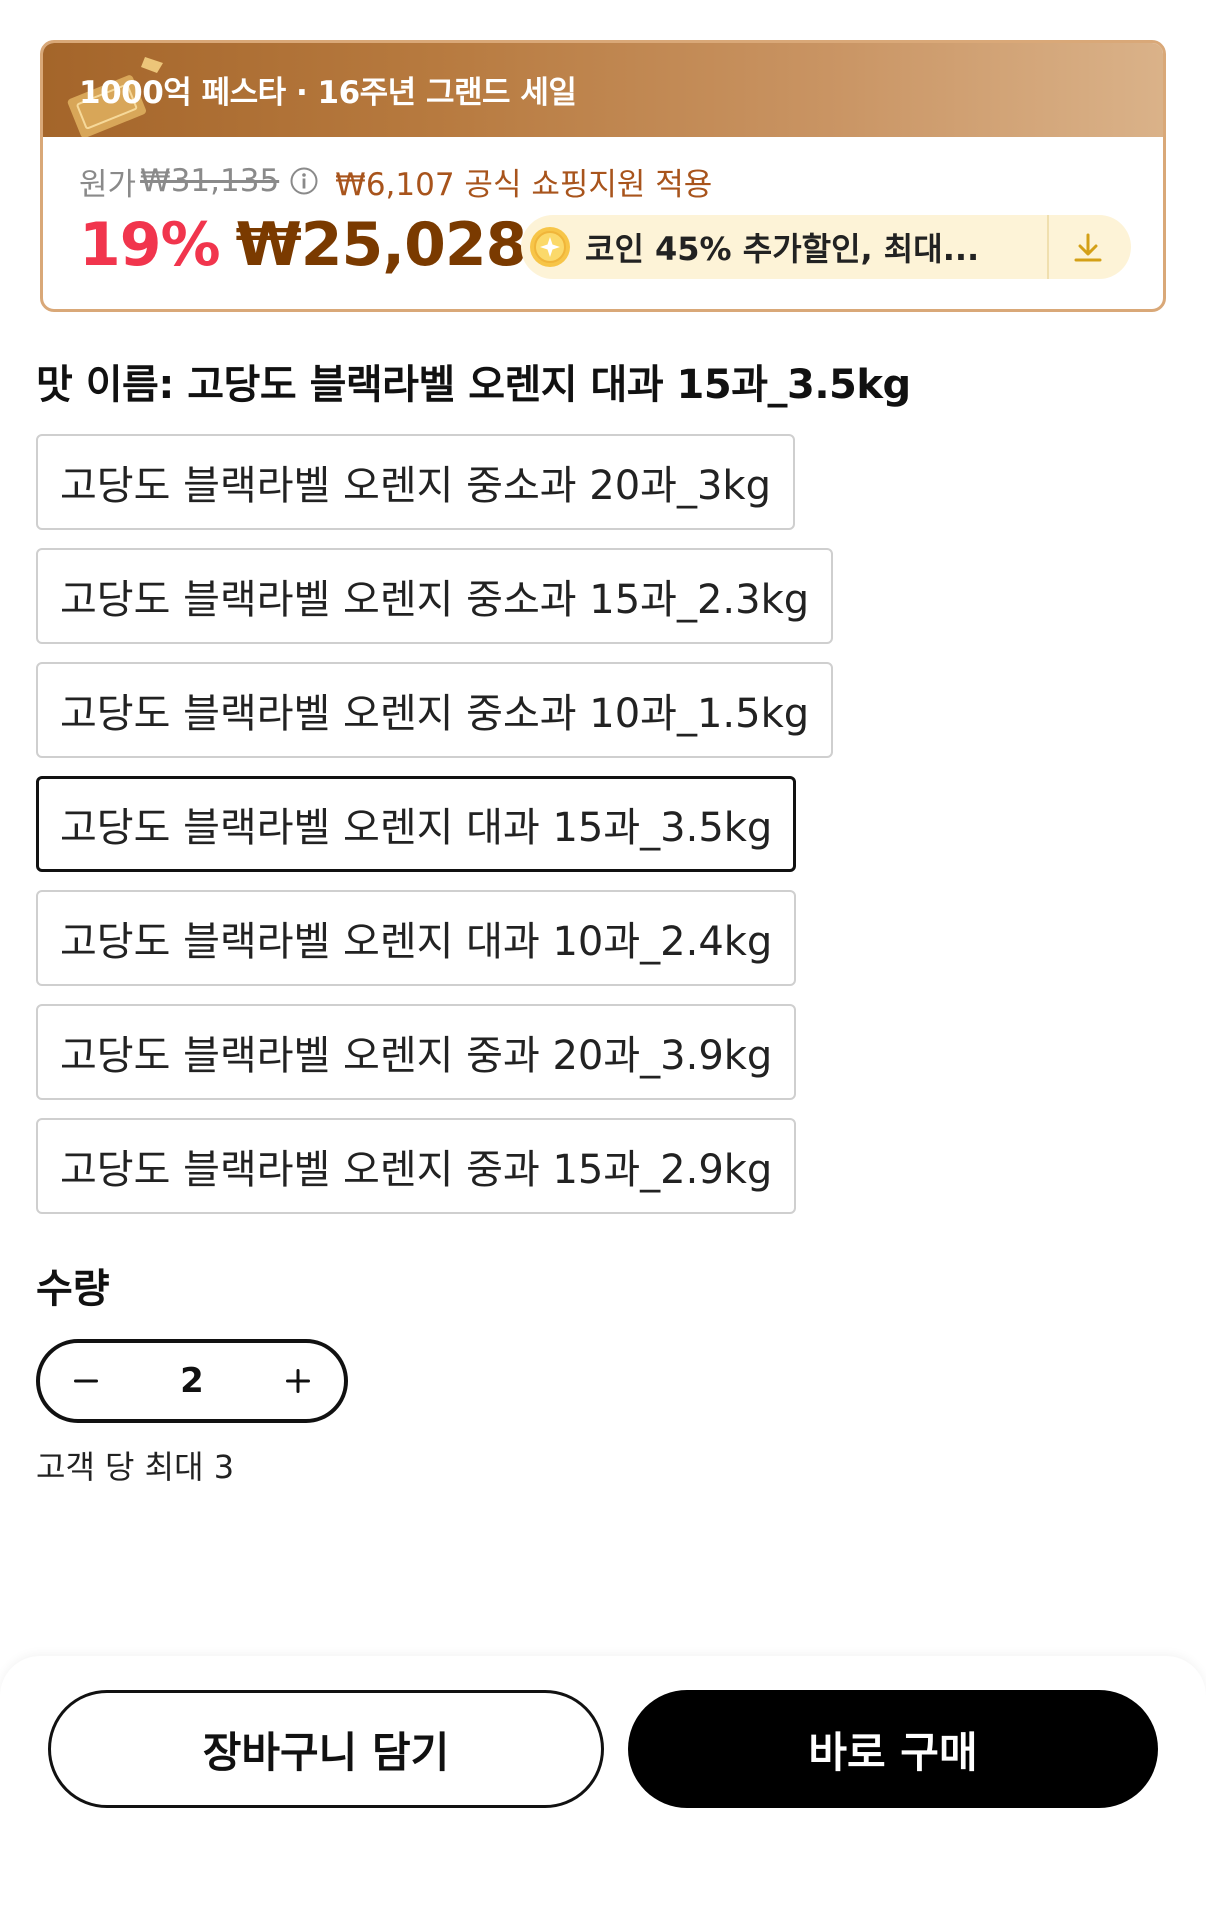 This screenshot has width=1206, height=1909. Describe the element at coordinates (416, 1166) in the screenshot. I see `option-chip: 고당도 블랙라벨 오렌지 중과 15과_2.9kg` at that location.